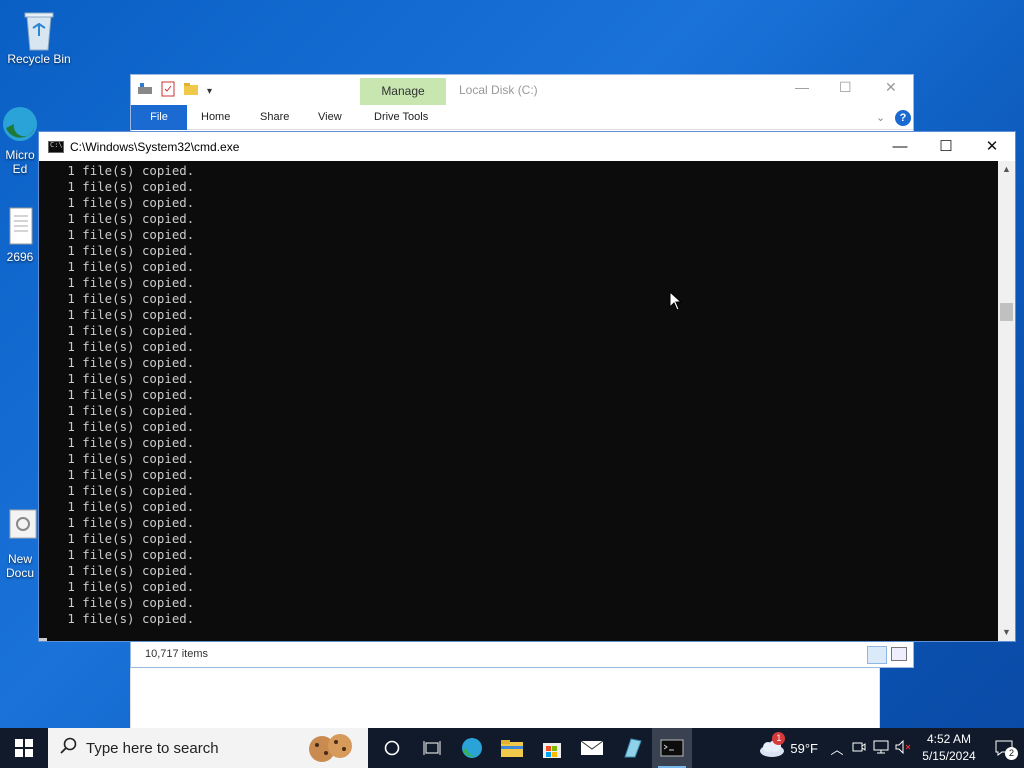  I want to click on vertical-scrollbar: ▲ ▼, so click(1006, 401).